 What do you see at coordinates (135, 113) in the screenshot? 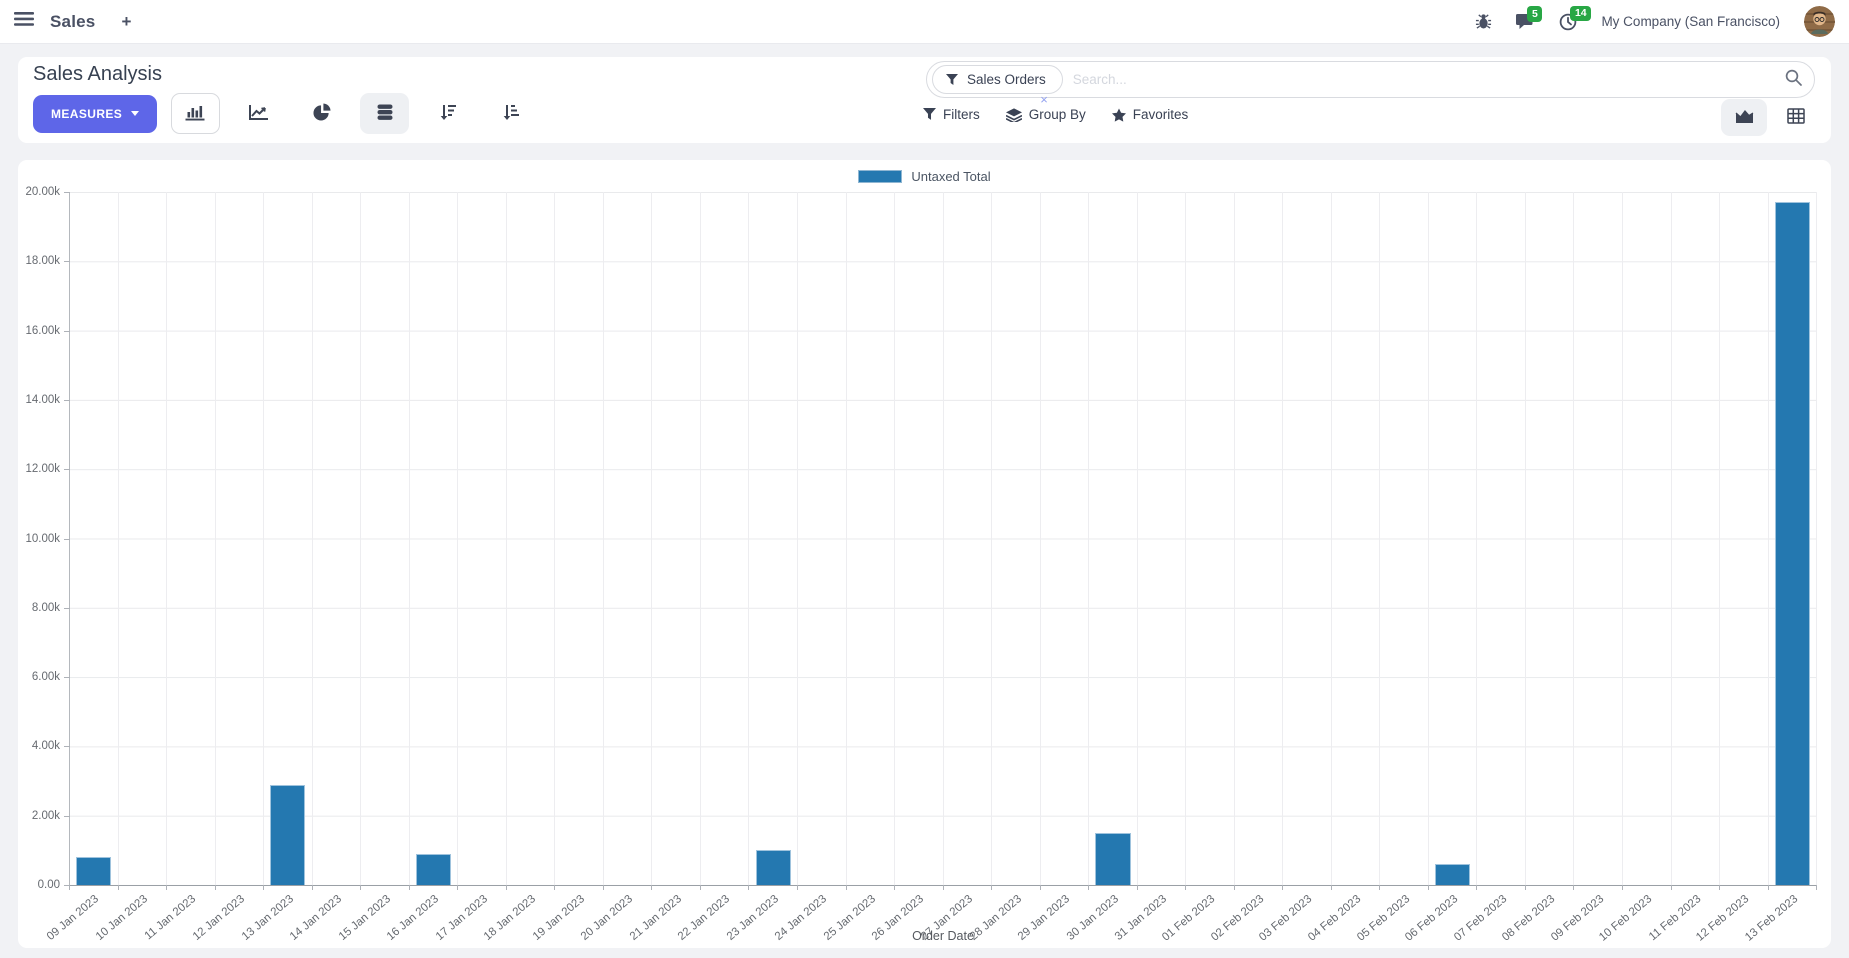
I see `chevron-down-icon` at bounding box center [135, 113].